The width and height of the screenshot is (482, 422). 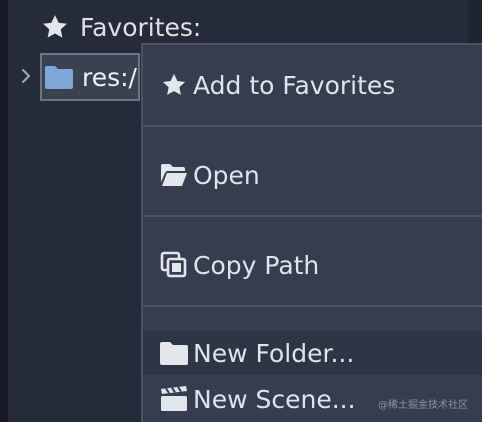 I want to click on menu-item-label: Copy Path, so click(x=256, y=265).